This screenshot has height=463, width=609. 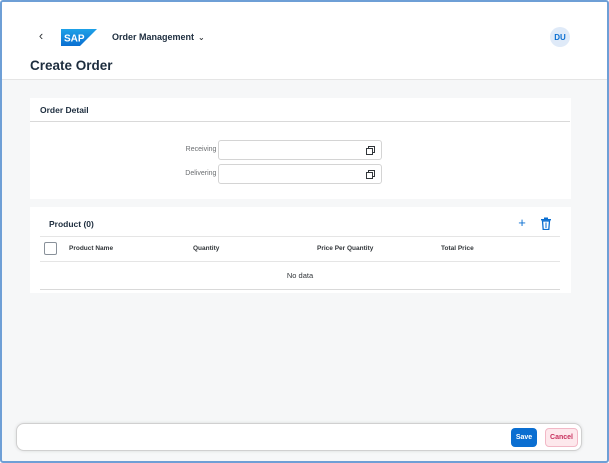 I want to click on chevron-left-icon: ‹, so click(x=41, y=35).